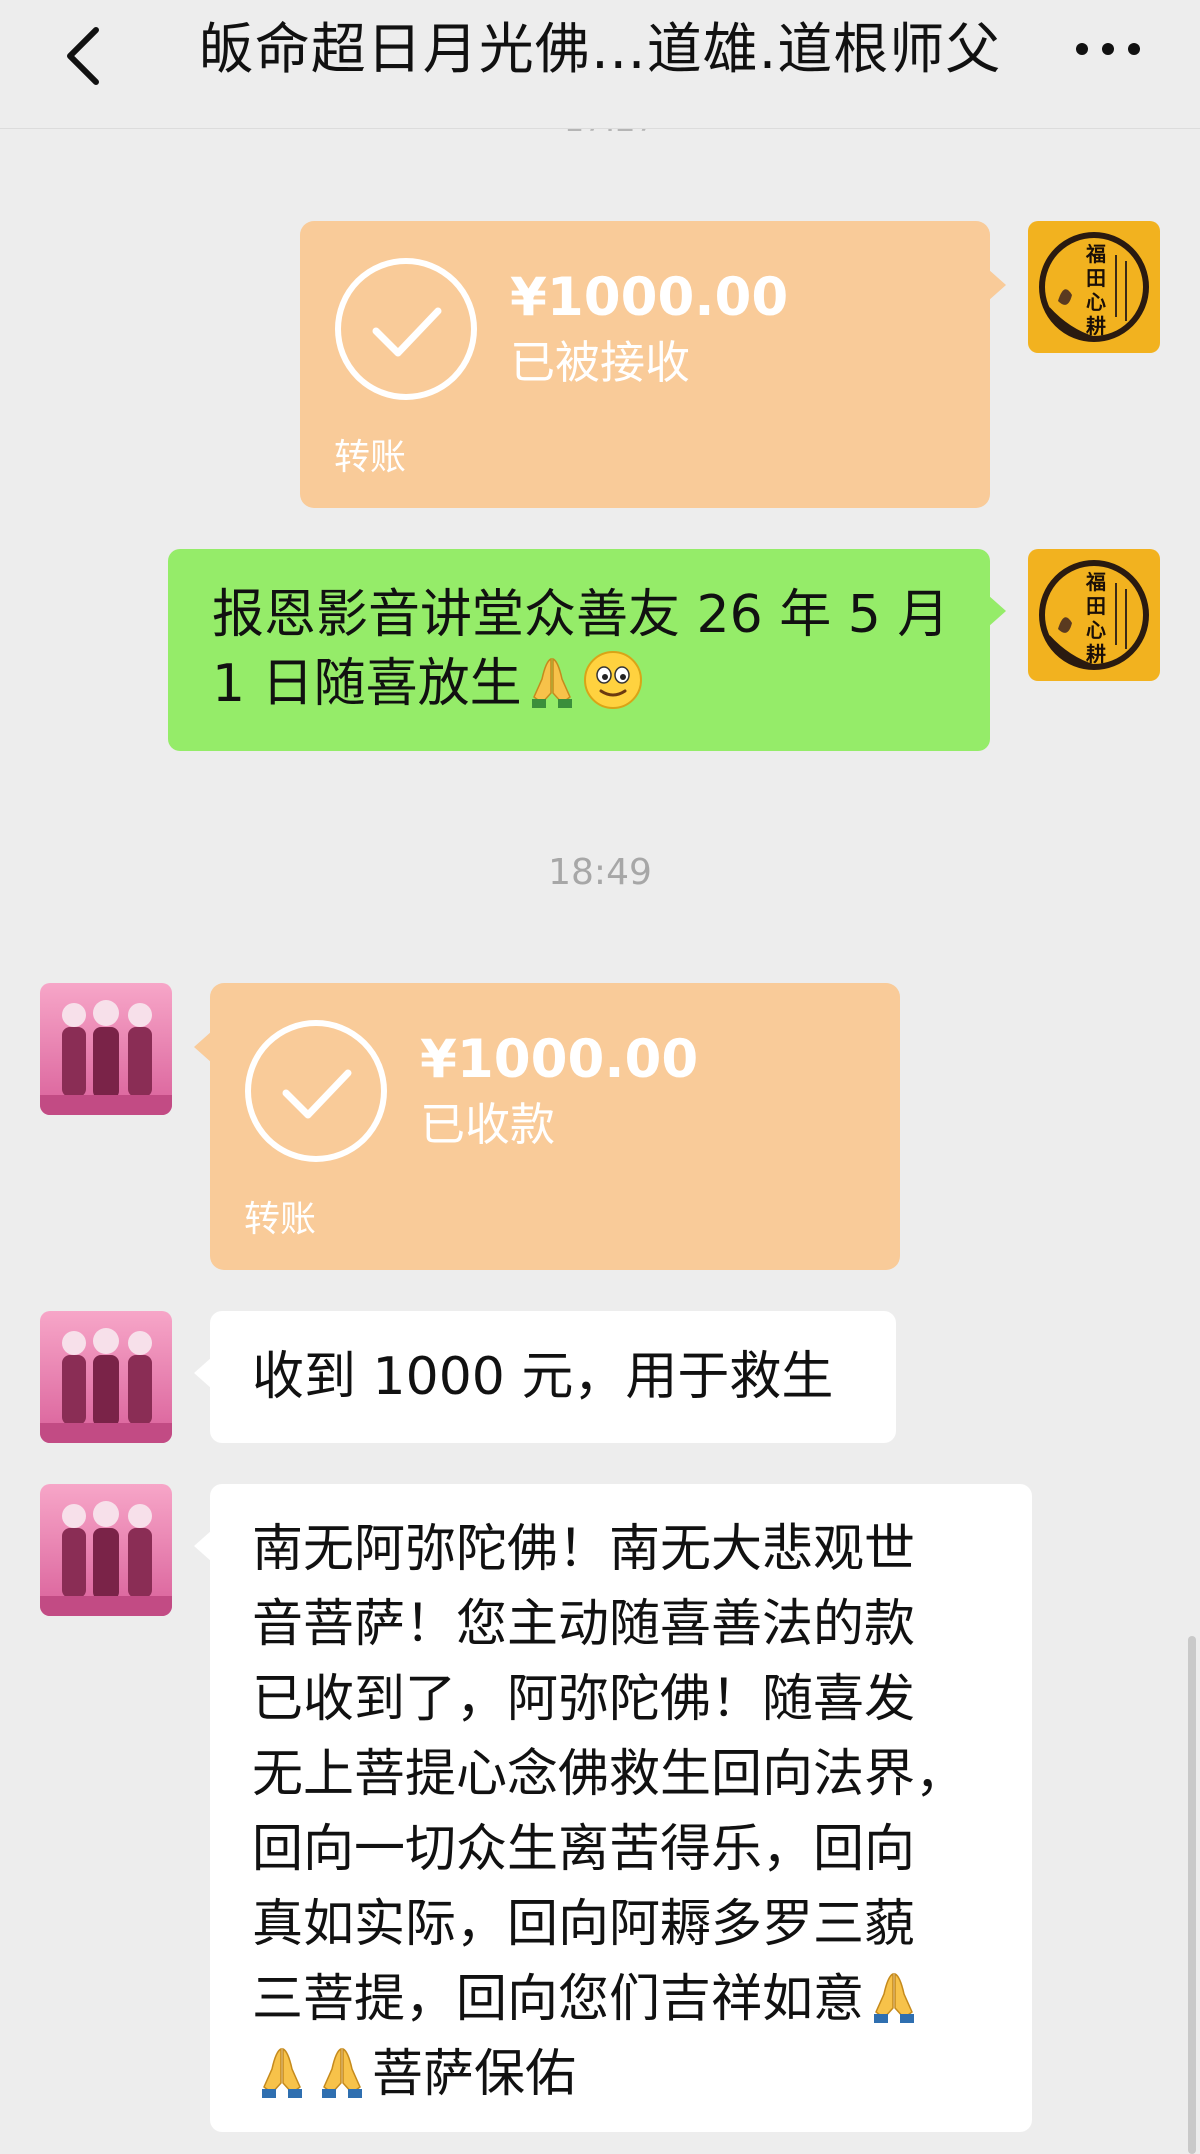 Image resolution: width=1200 pixels, height=2154 pixels. What do you see at coordinates (367, 684) in the screenshot?
I see `message-line: 1 日随喜放生` at bounding box center [367, 684].